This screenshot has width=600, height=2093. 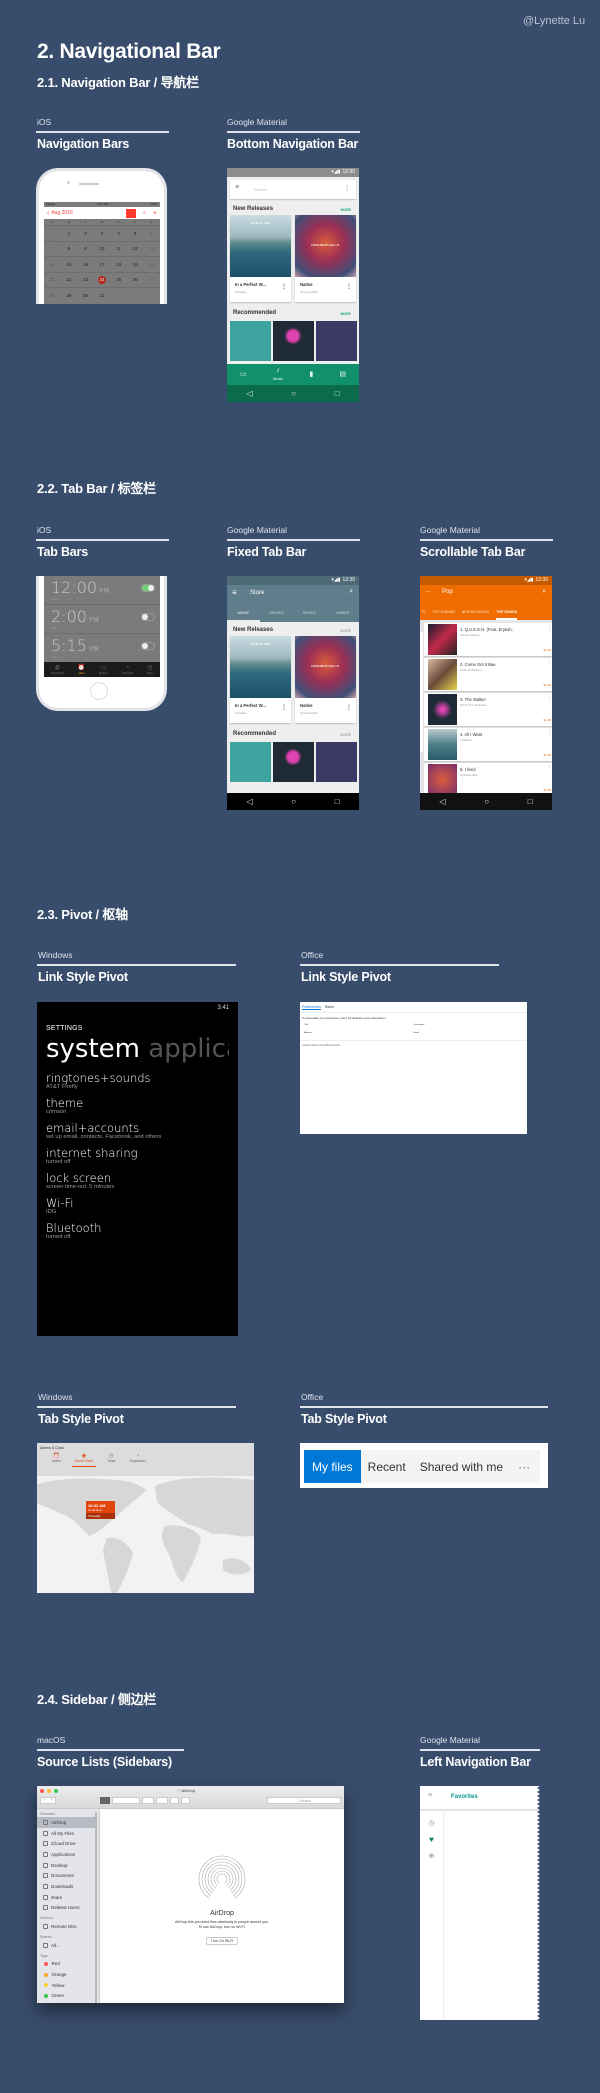 What do you see at coordinates (69, 233) in the screenshot?
I see `calendar-day: 1` at bounding box center [69, 233].